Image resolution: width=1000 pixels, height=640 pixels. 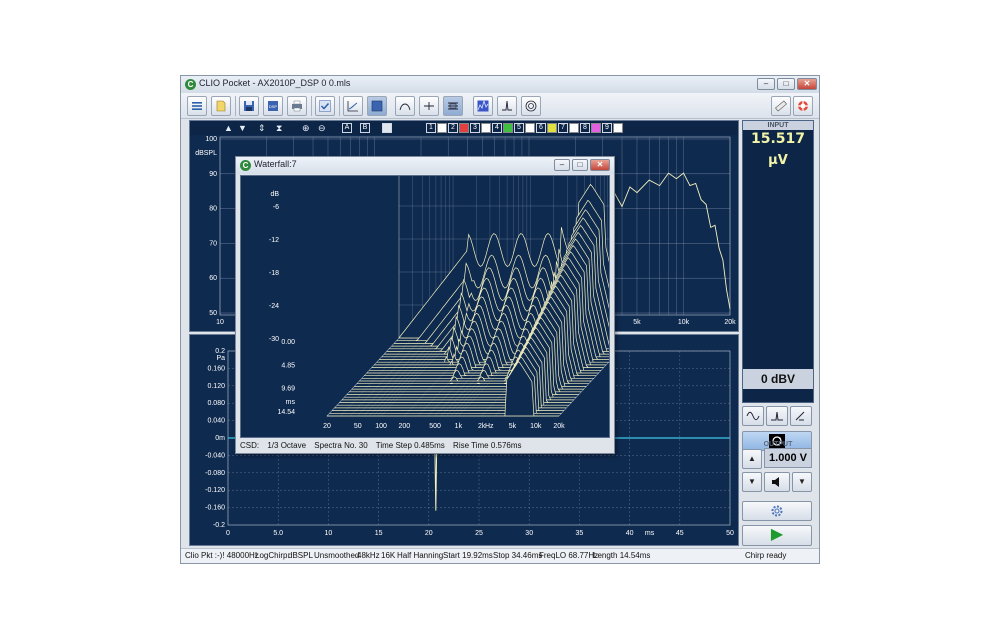 I want to click on waterfall-close-button: ✕, so click(x=600, y=165).